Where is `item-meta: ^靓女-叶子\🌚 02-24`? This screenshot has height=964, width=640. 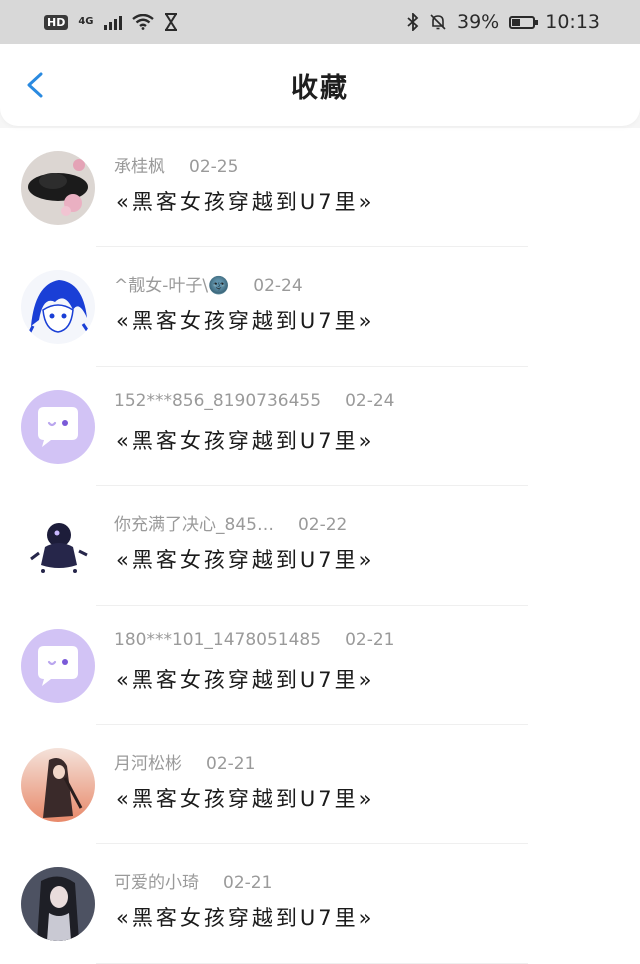 item-meta: ^靓女-叶子\🌚 02-24 is located at coordinates (208, 283).